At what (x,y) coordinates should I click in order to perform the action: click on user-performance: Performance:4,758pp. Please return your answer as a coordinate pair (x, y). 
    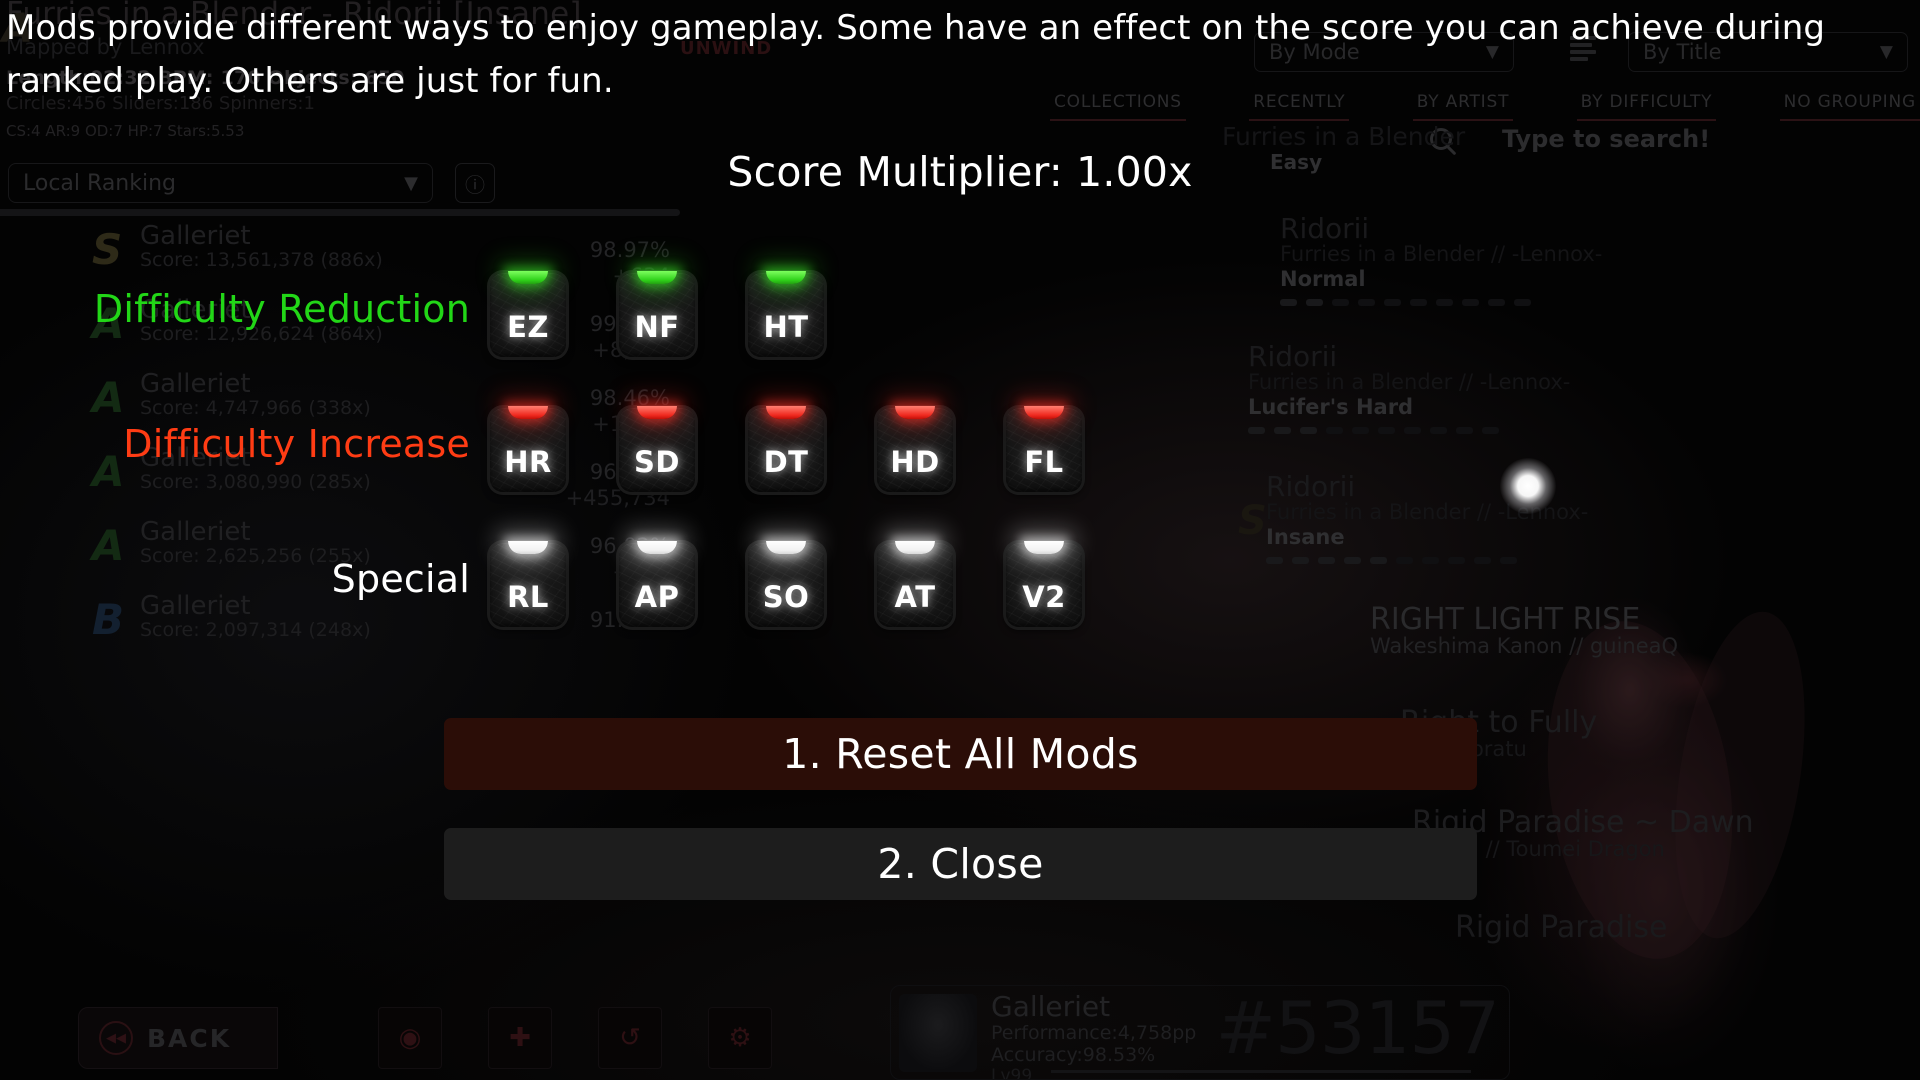
    Looking at the image, I should click on (1094, 1033).